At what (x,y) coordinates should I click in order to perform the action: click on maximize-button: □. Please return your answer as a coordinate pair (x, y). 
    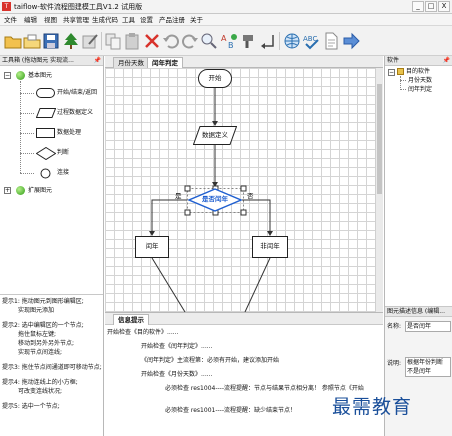
    Looking at the image, I should click on (431, 6).